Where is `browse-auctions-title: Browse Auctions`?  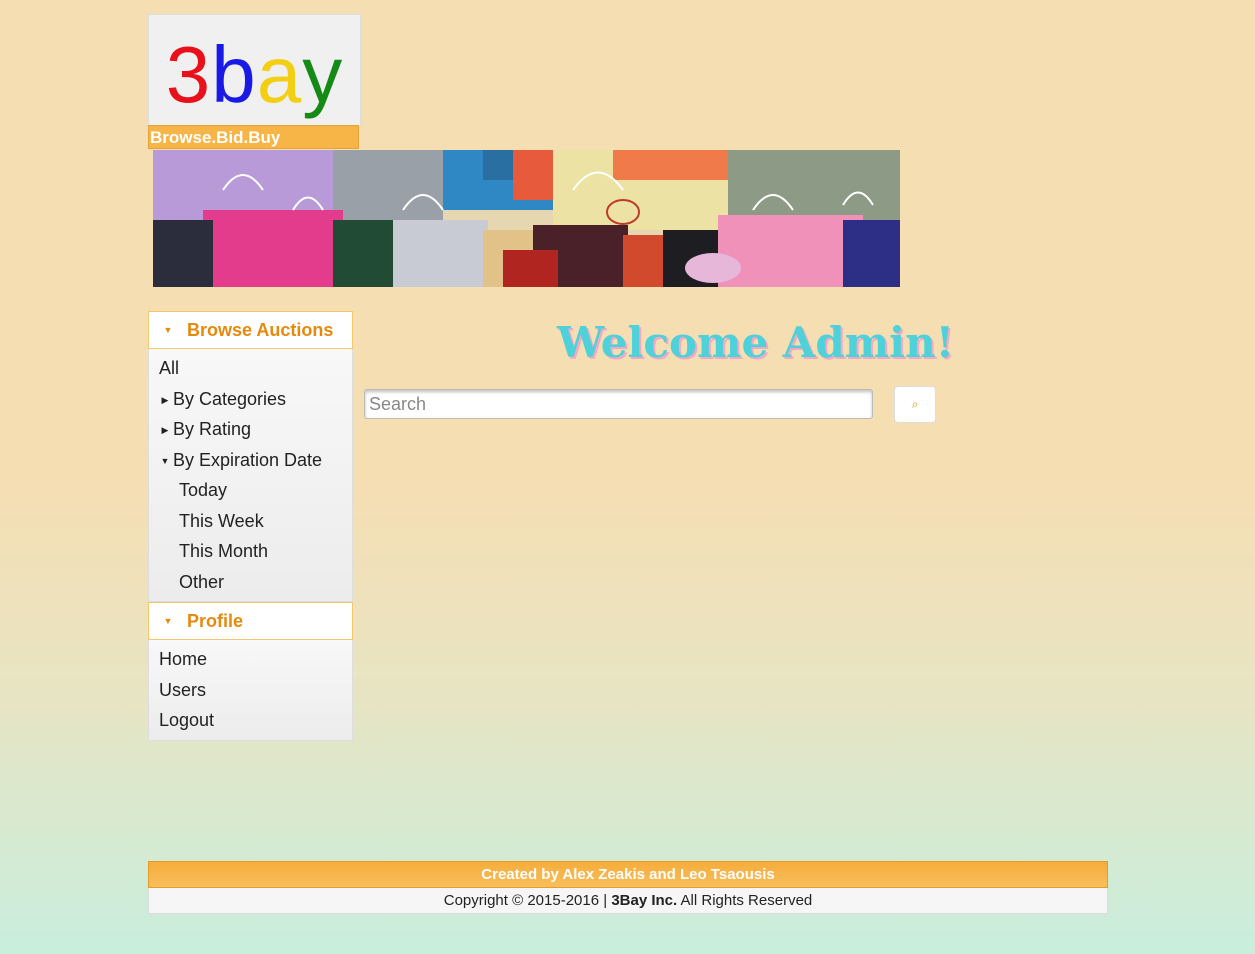
browse-auctions-title: Browse Auctions is located at coordinates (260, 329).